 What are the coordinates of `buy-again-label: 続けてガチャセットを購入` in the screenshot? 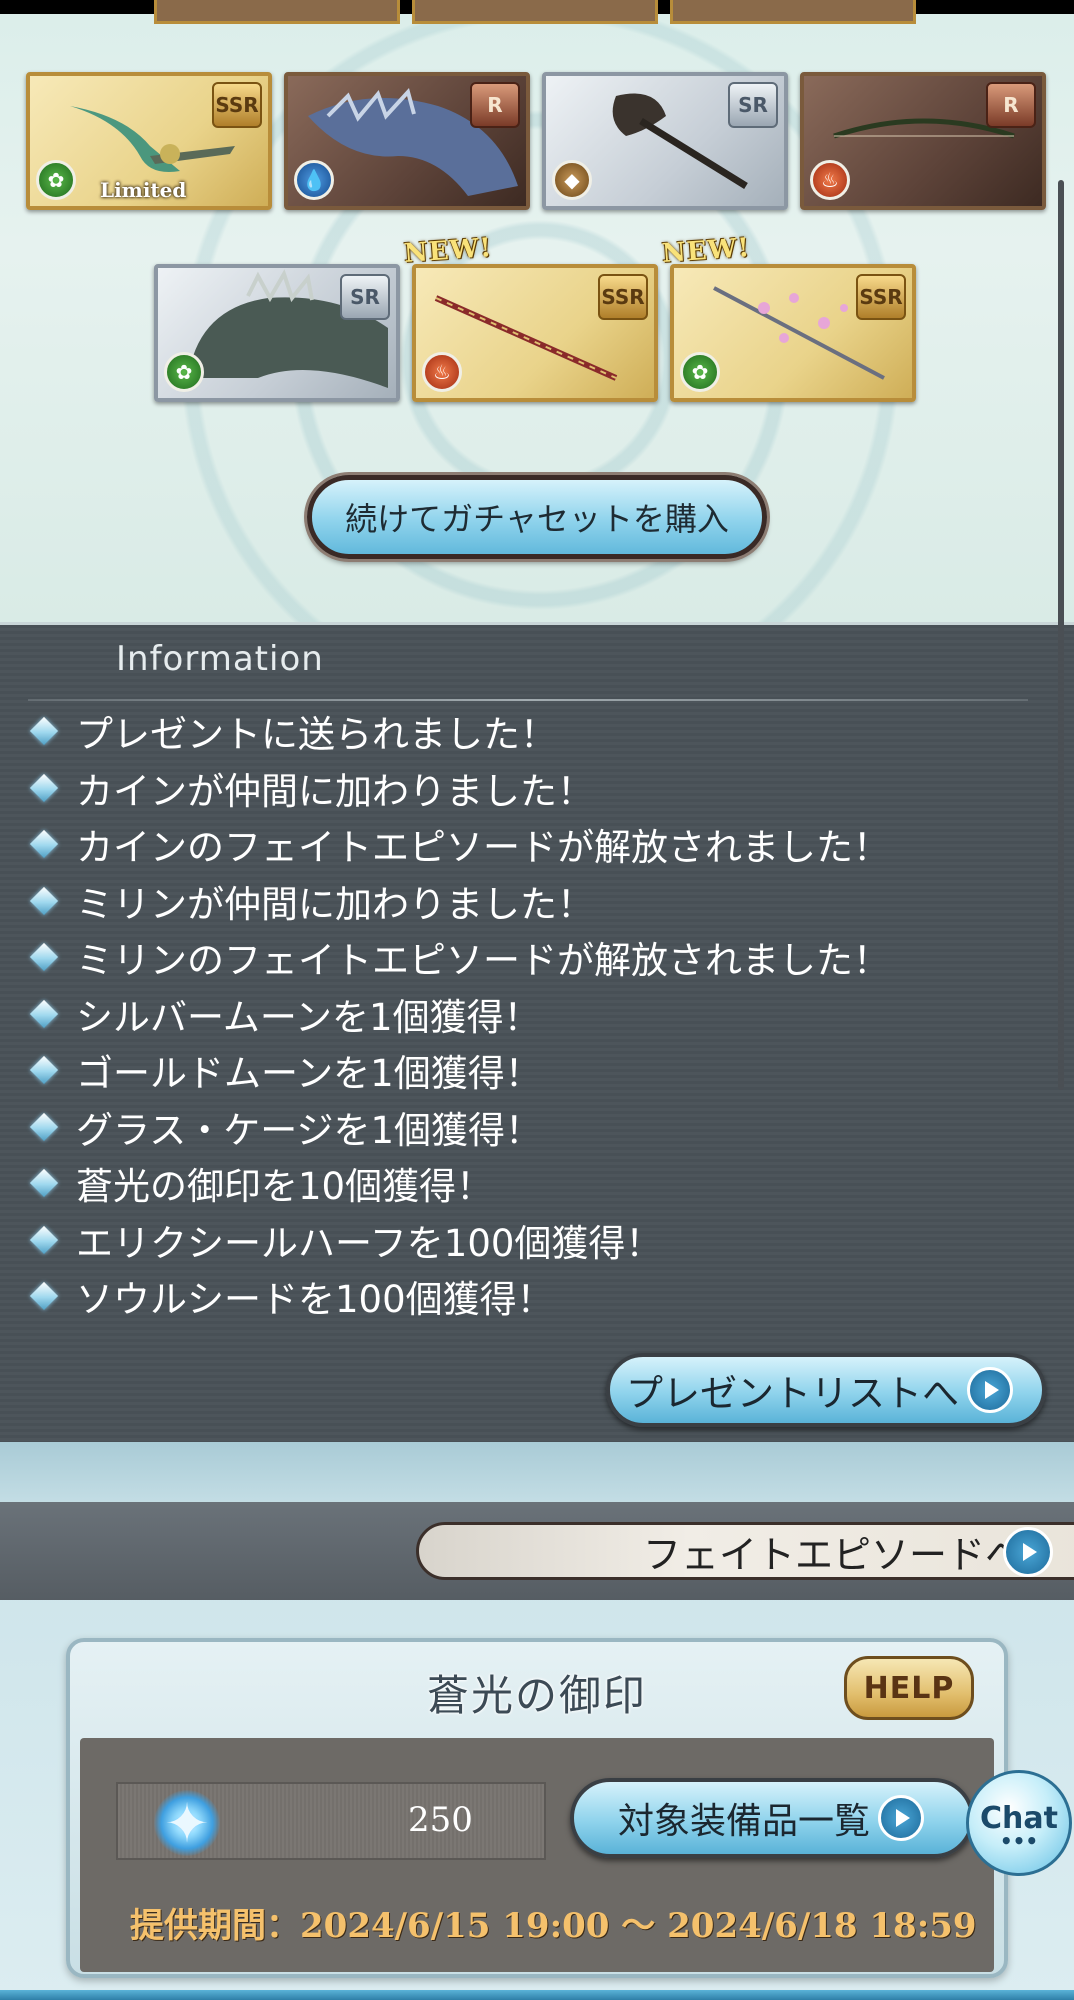 It's located at (537, 517).